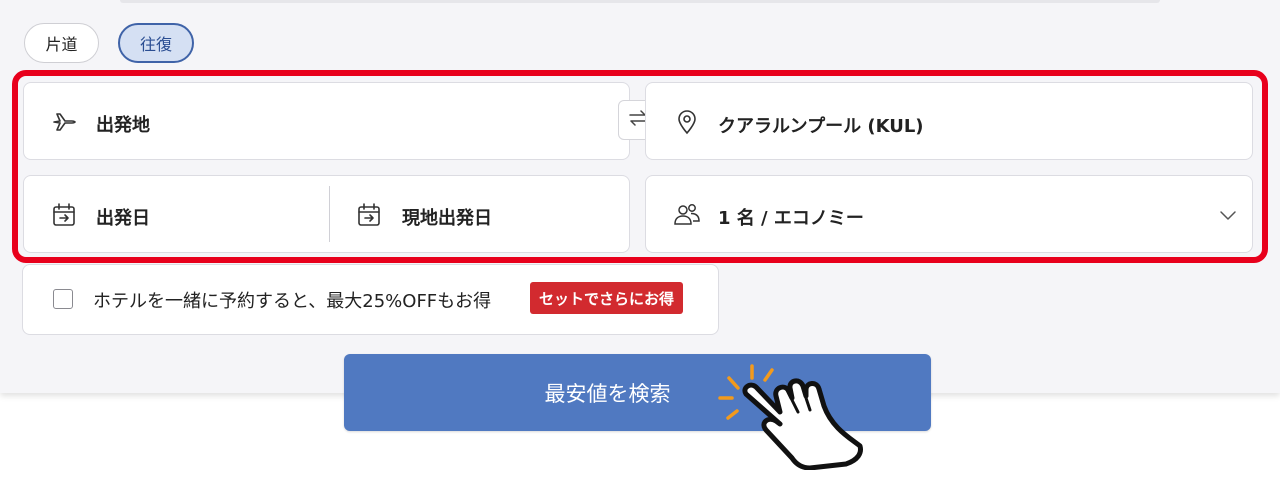 Image resolution: width=1280 pixels, height=485 pixels. What do you see at coordinates (292, 301) in the screenshot?
I see `hotel-bundle-label: ホテルを一緒に予約すると、最大25%OFFもお得` at bounding box center [292, 301].